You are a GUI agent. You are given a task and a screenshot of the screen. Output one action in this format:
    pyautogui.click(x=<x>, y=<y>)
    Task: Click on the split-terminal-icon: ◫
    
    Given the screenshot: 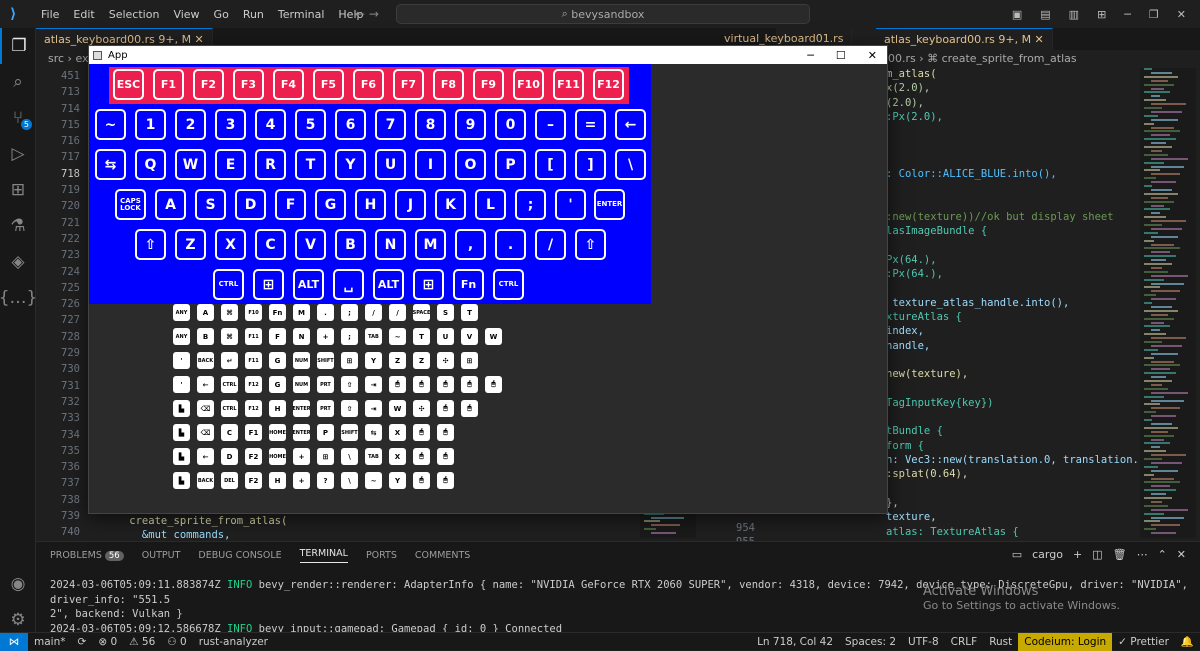 What is the action you would take?
    pyautogui.click(x=1097, y=554)
    